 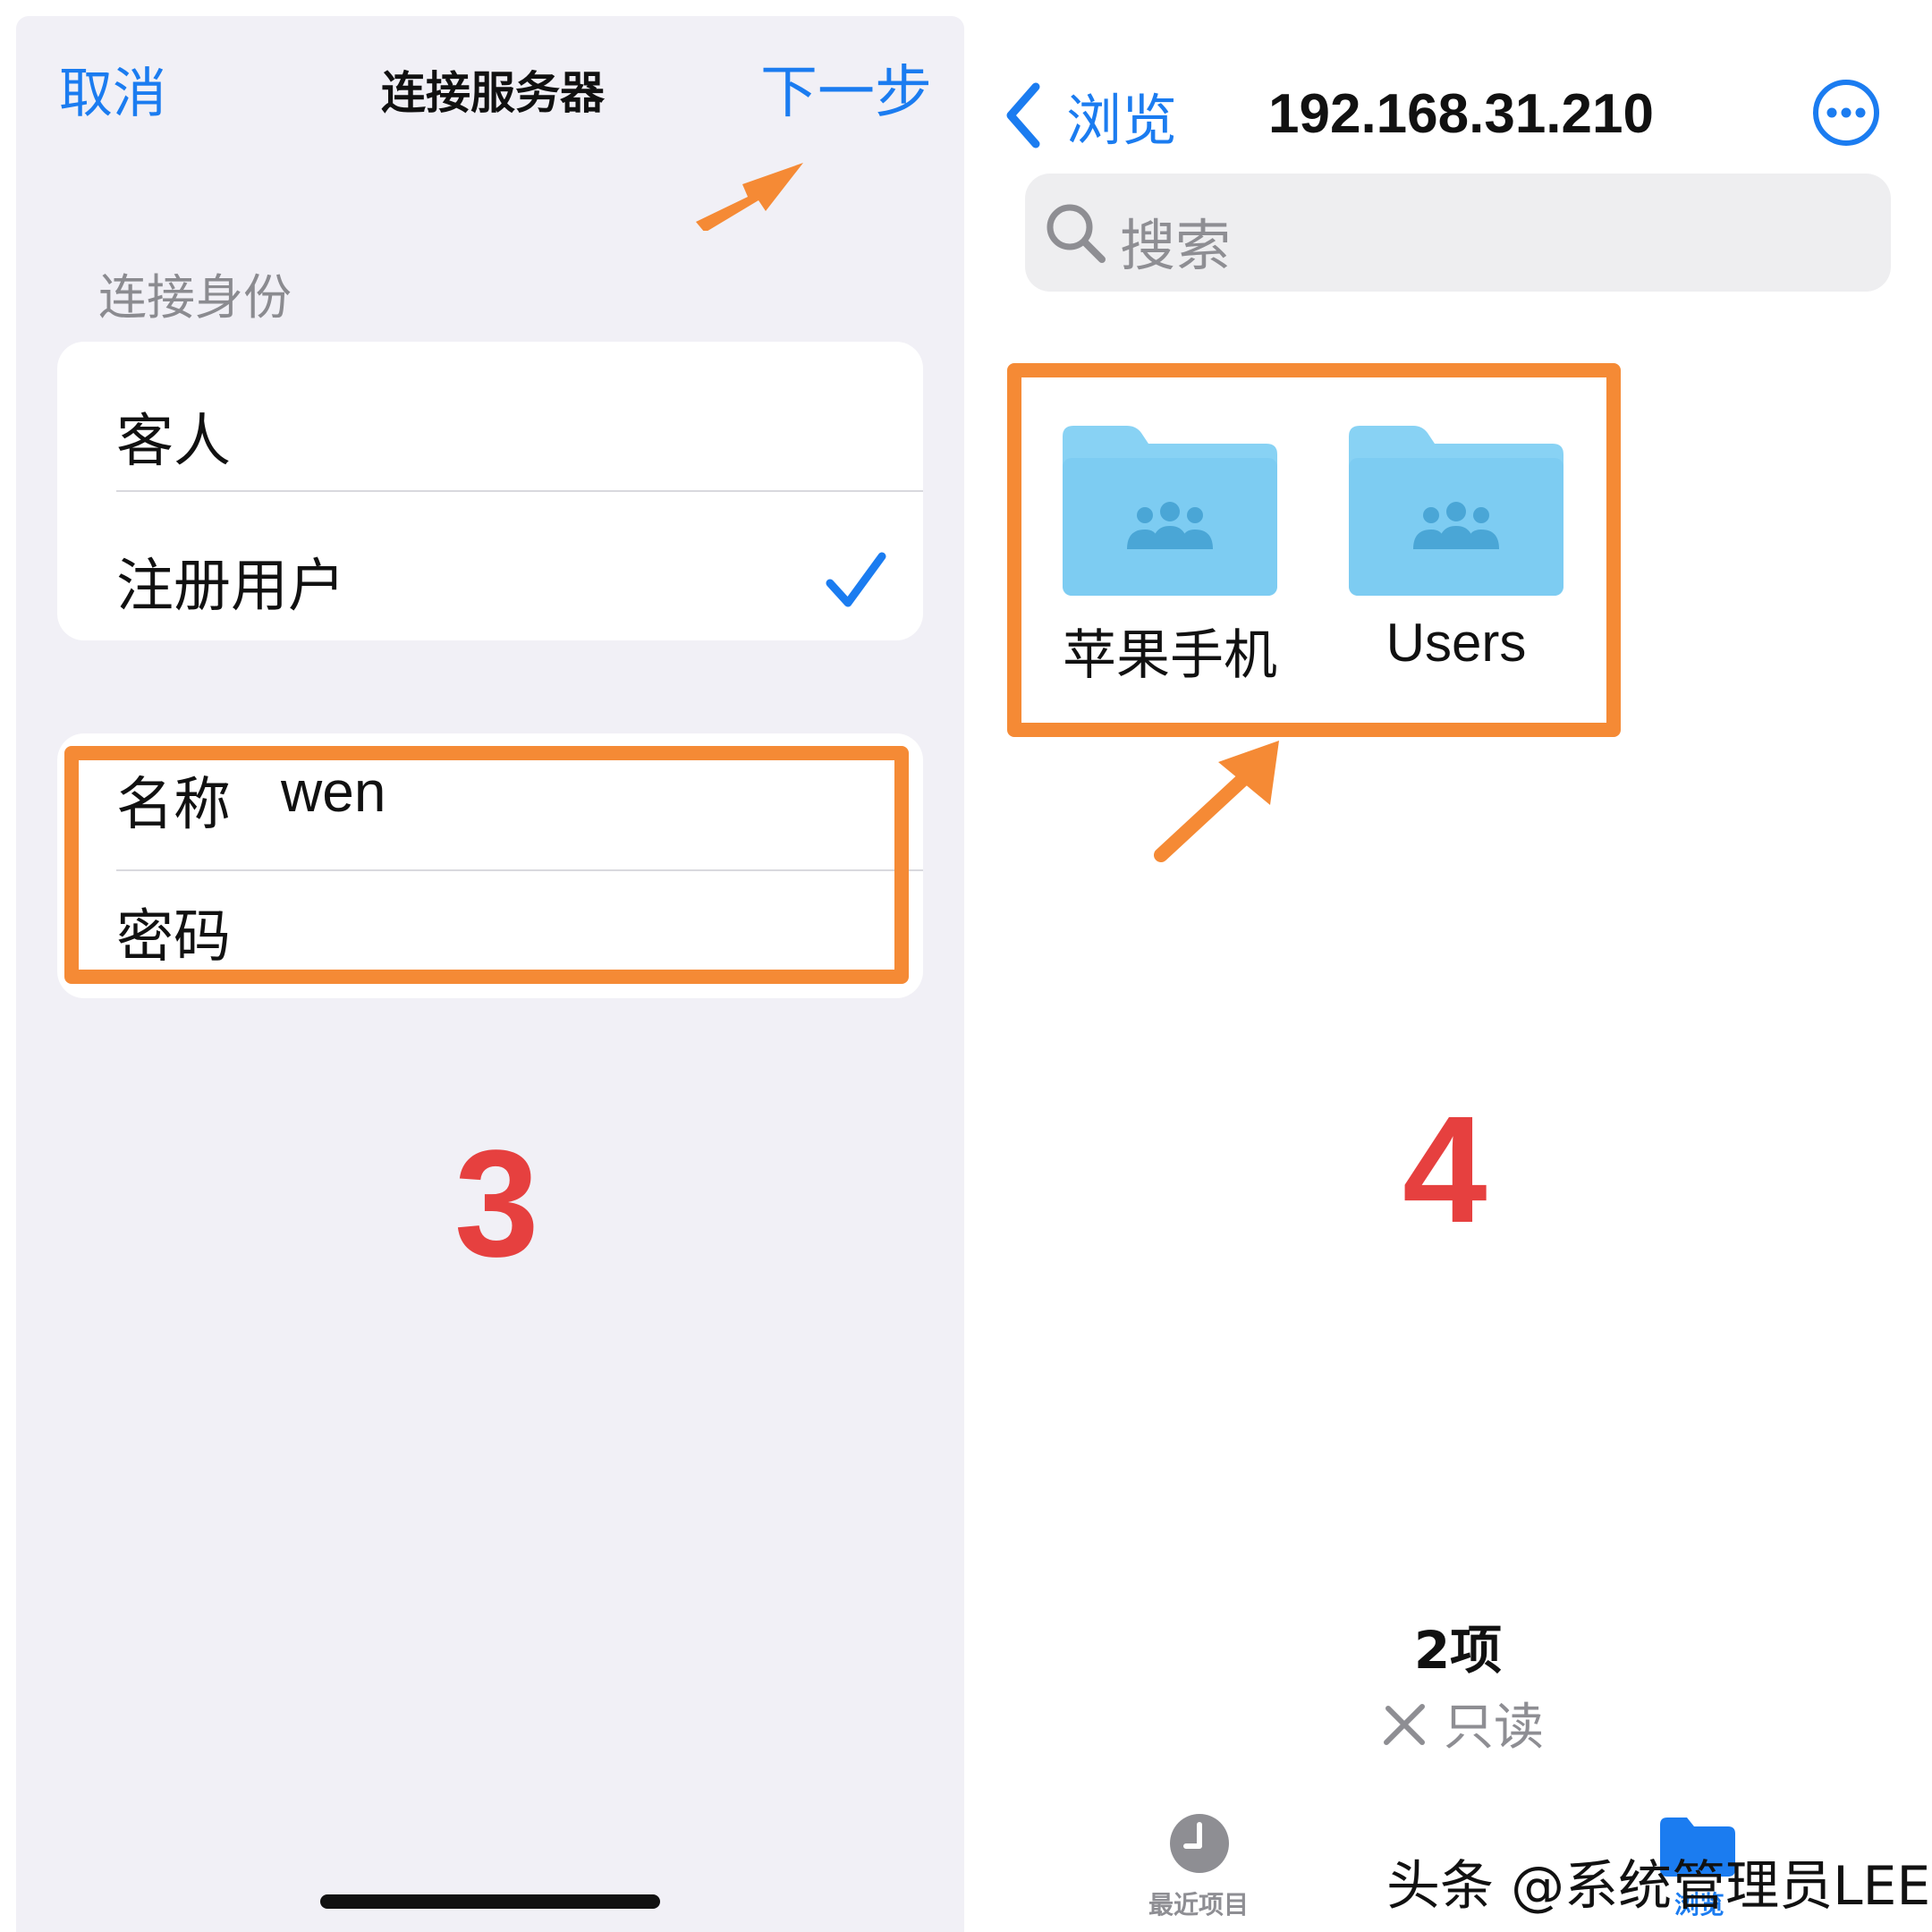 I want to click on back-button: 浏览, so click(x=1089, y=115).